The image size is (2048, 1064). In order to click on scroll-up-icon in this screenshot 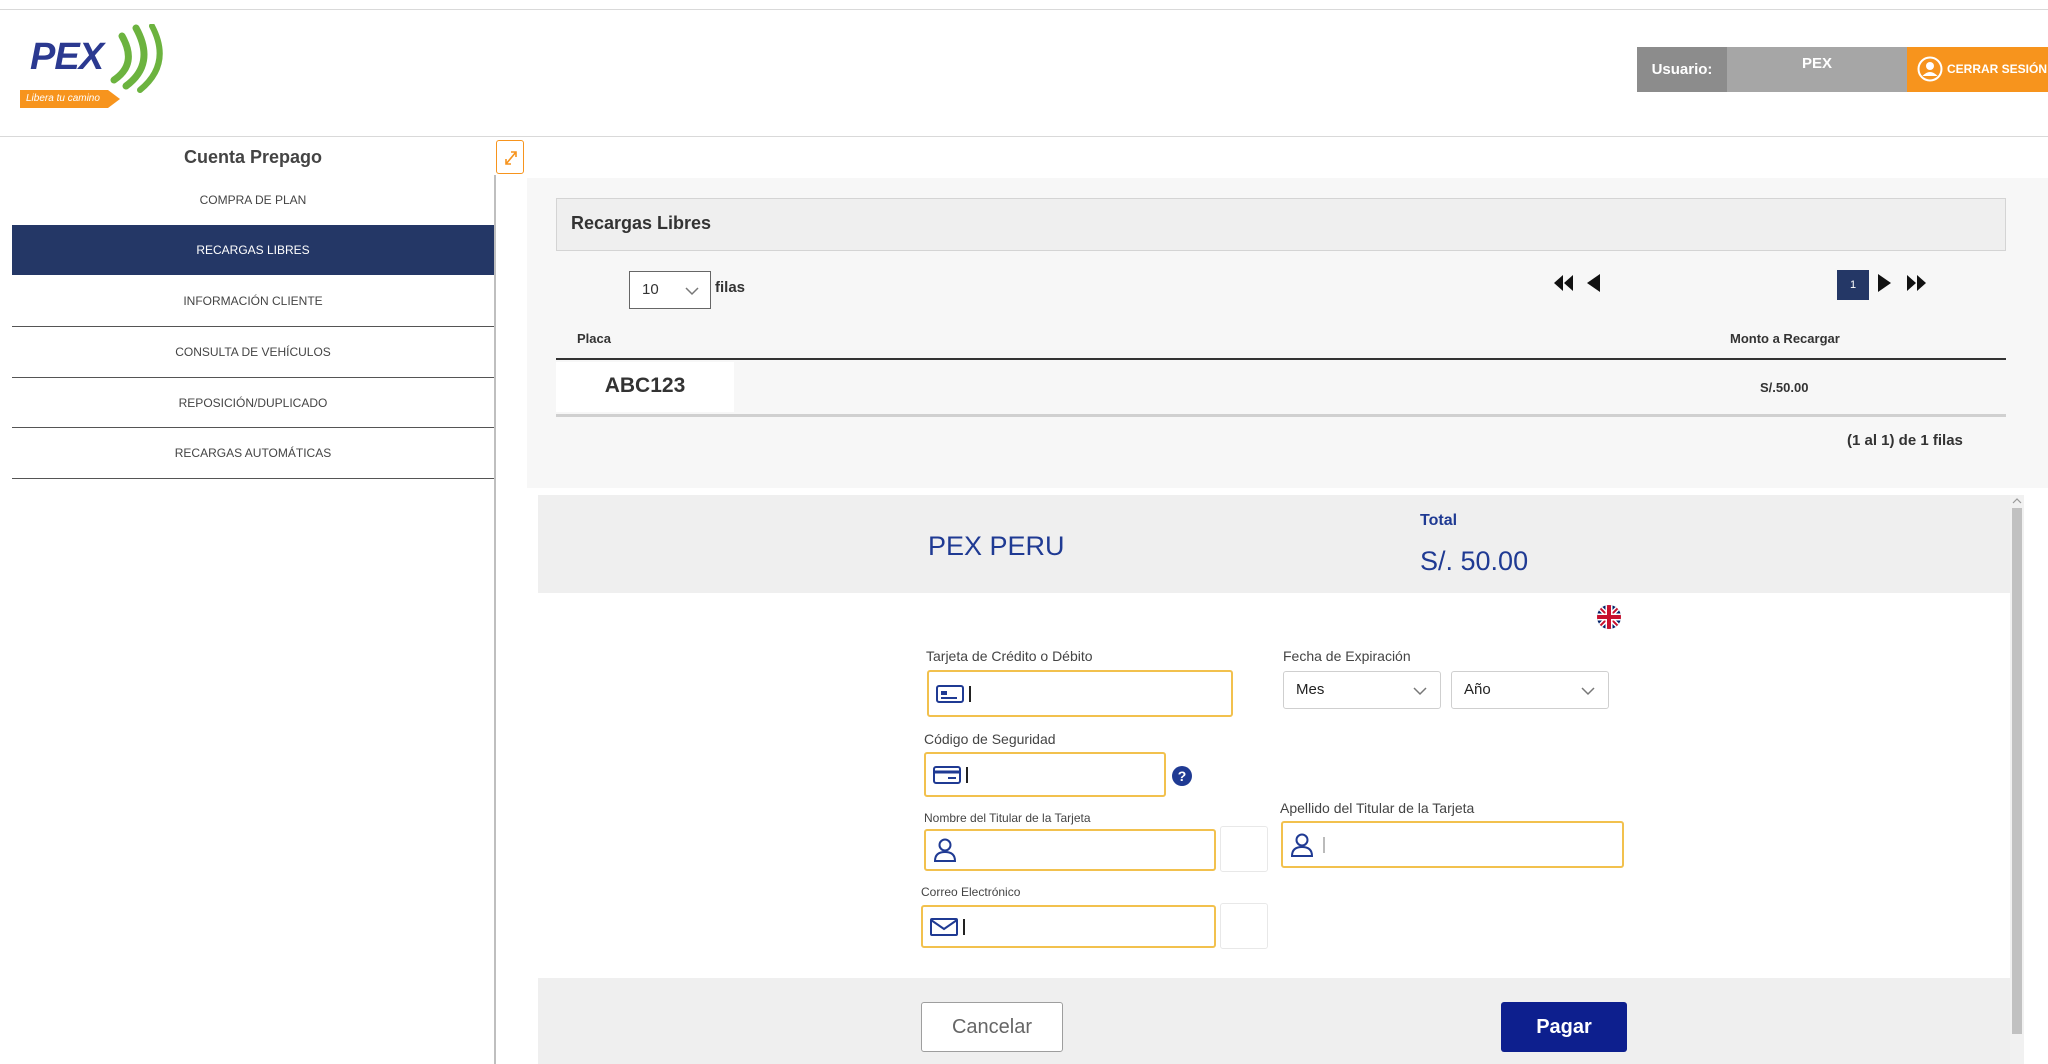, I will do `click(2017, 501)`.